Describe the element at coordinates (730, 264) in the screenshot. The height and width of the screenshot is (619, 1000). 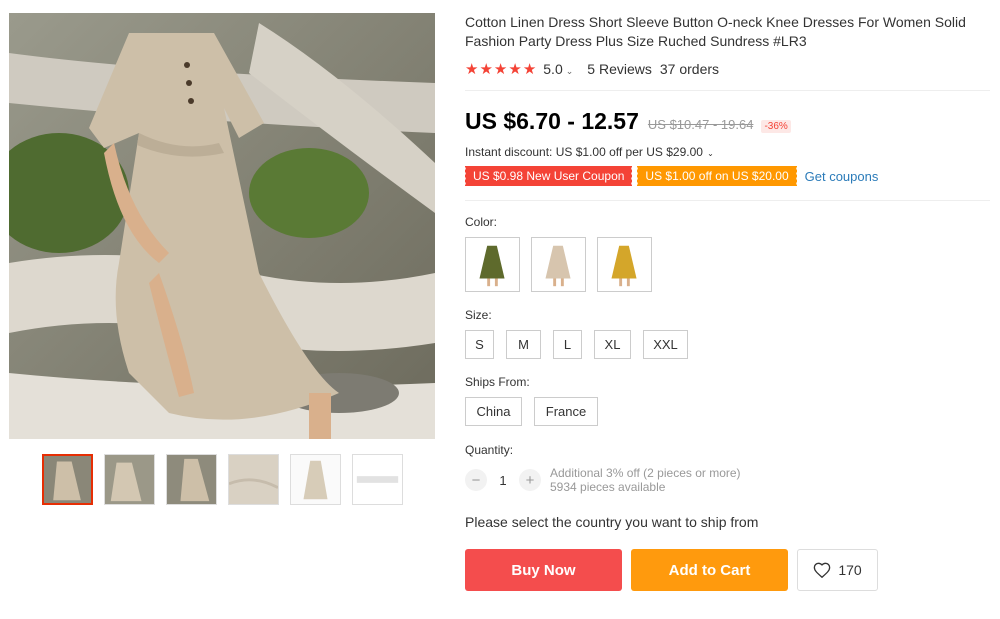
I see `color-swatches` at that location.